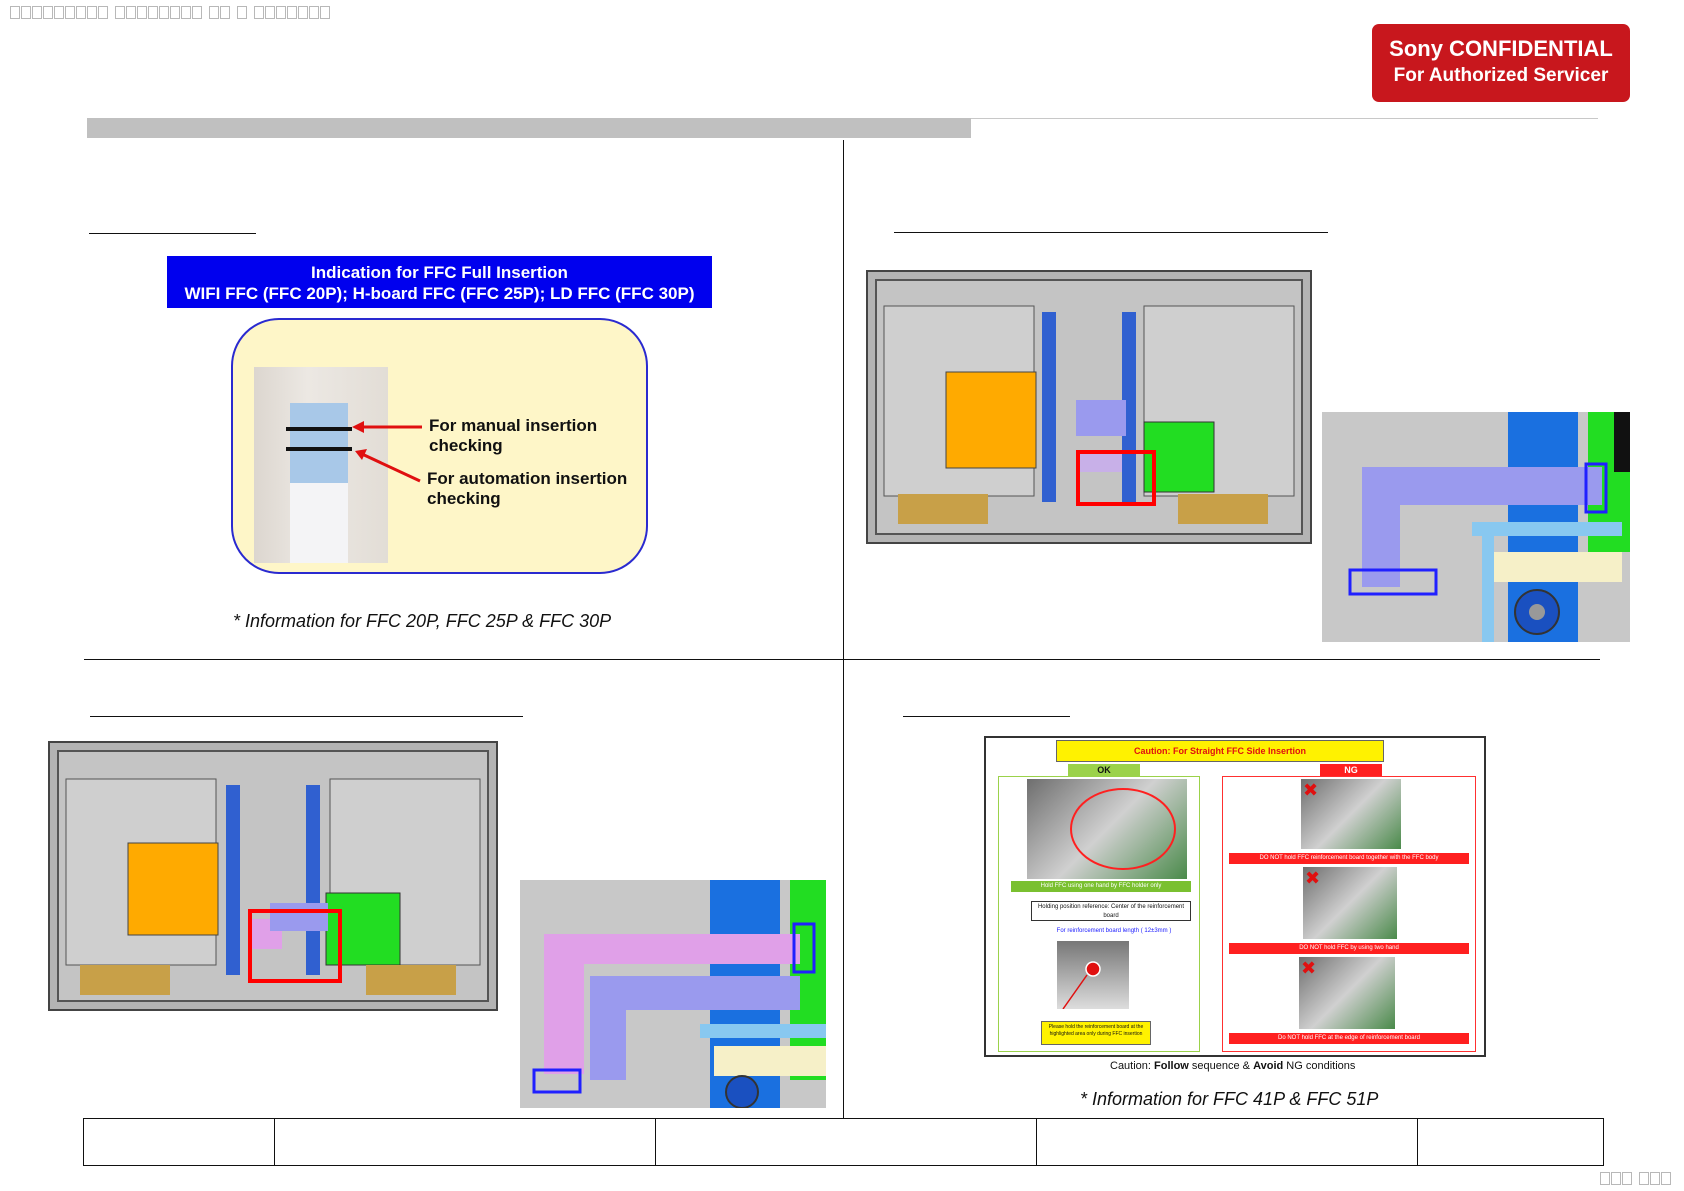 This screenshot has height=1191, width=1684. I want to click on caution-footer-avoid: Avoid, so click(1268, 1066).